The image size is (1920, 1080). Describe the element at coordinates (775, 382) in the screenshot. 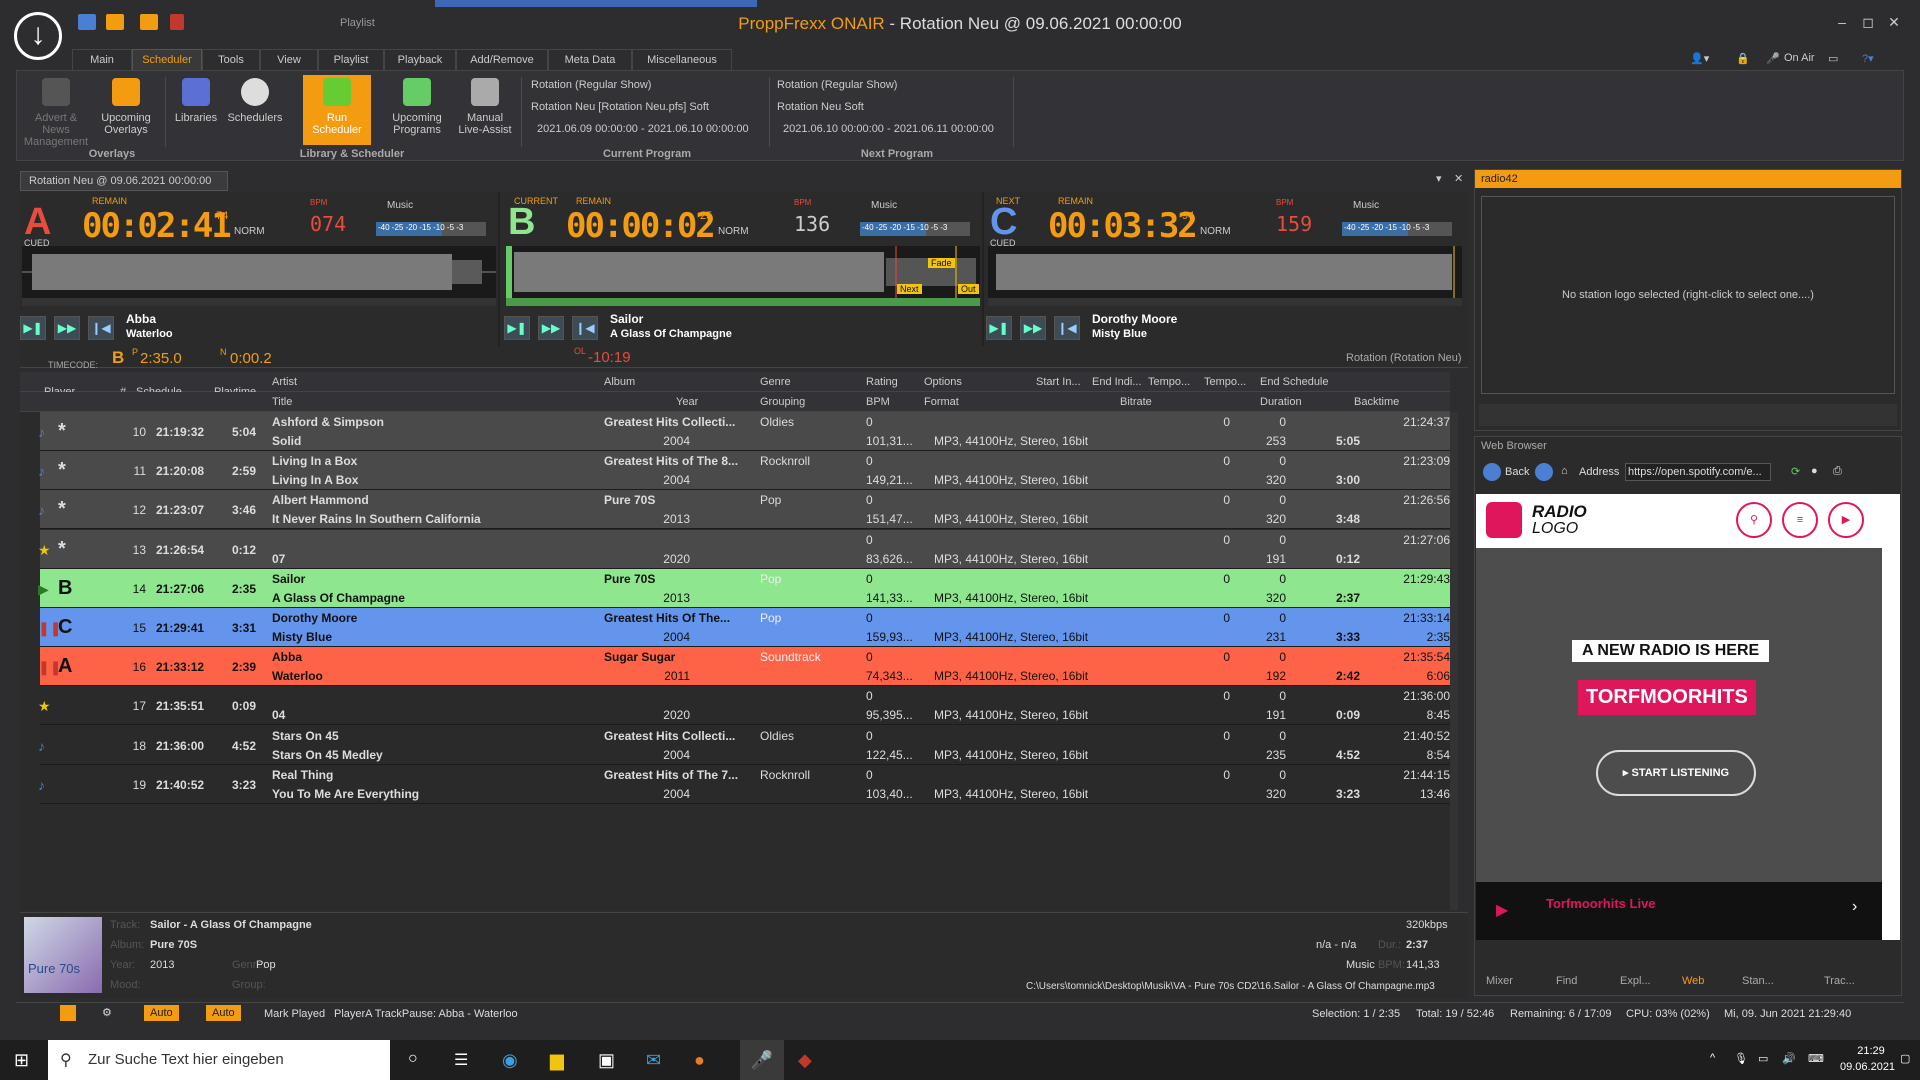

I see `col-genre: Genre` at that location.